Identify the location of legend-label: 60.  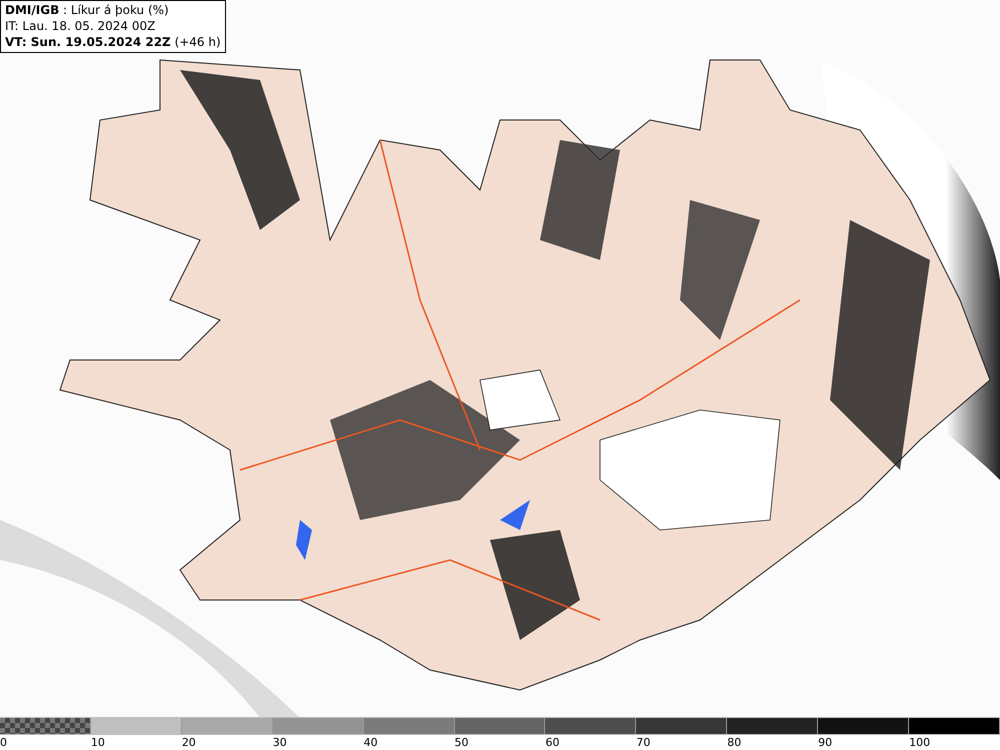
(552, 742).